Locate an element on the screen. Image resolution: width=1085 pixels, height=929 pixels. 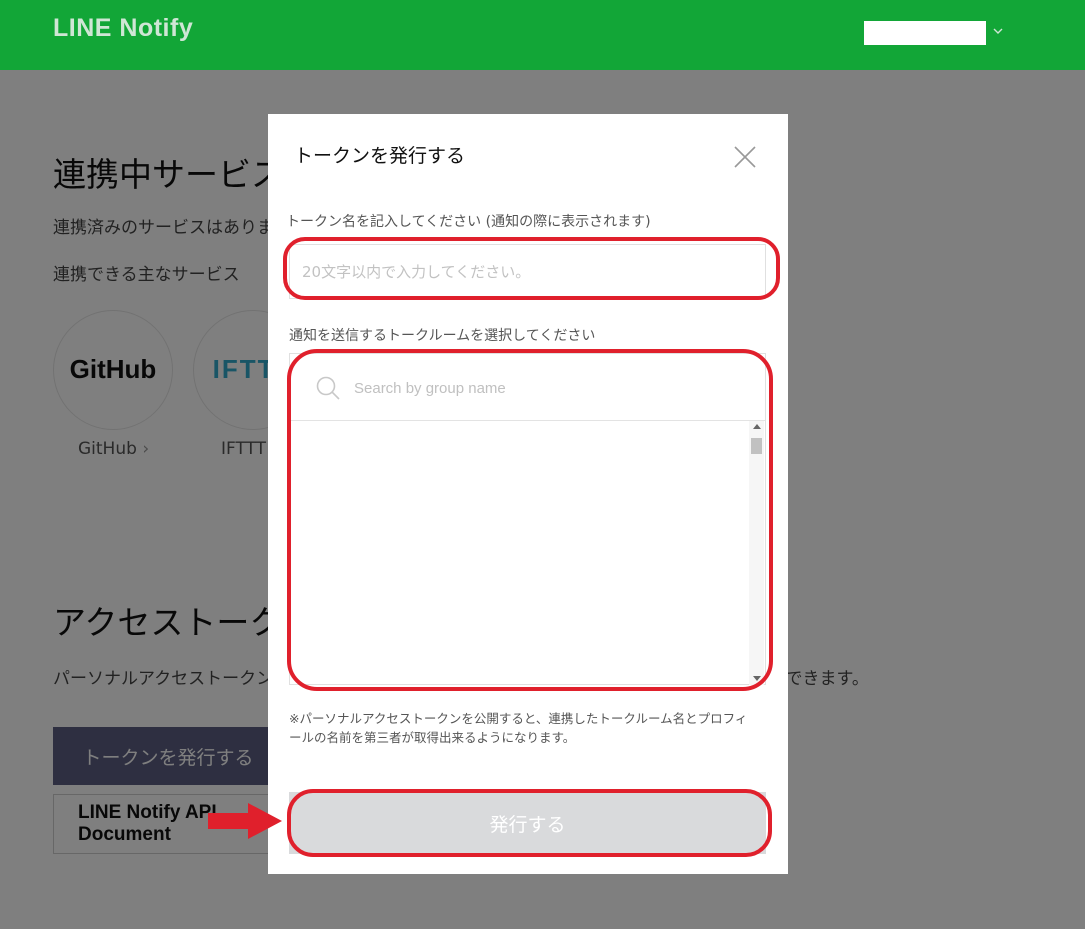
talk-room-label: 通知を送信するトークルームを選択してください is located at coordinates (442, 336).